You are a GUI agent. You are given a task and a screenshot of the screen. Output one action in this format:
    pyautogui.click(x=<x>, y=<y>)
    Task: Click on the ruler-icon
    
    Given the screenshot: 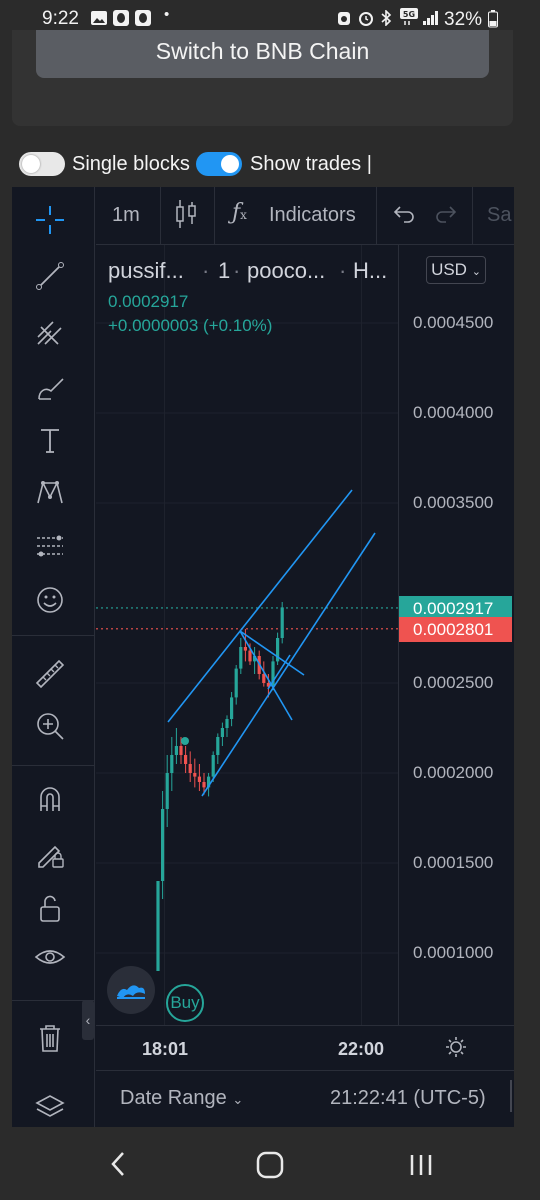 What is the action you would take?
    pyautogui.click(x=50, y=674)
    